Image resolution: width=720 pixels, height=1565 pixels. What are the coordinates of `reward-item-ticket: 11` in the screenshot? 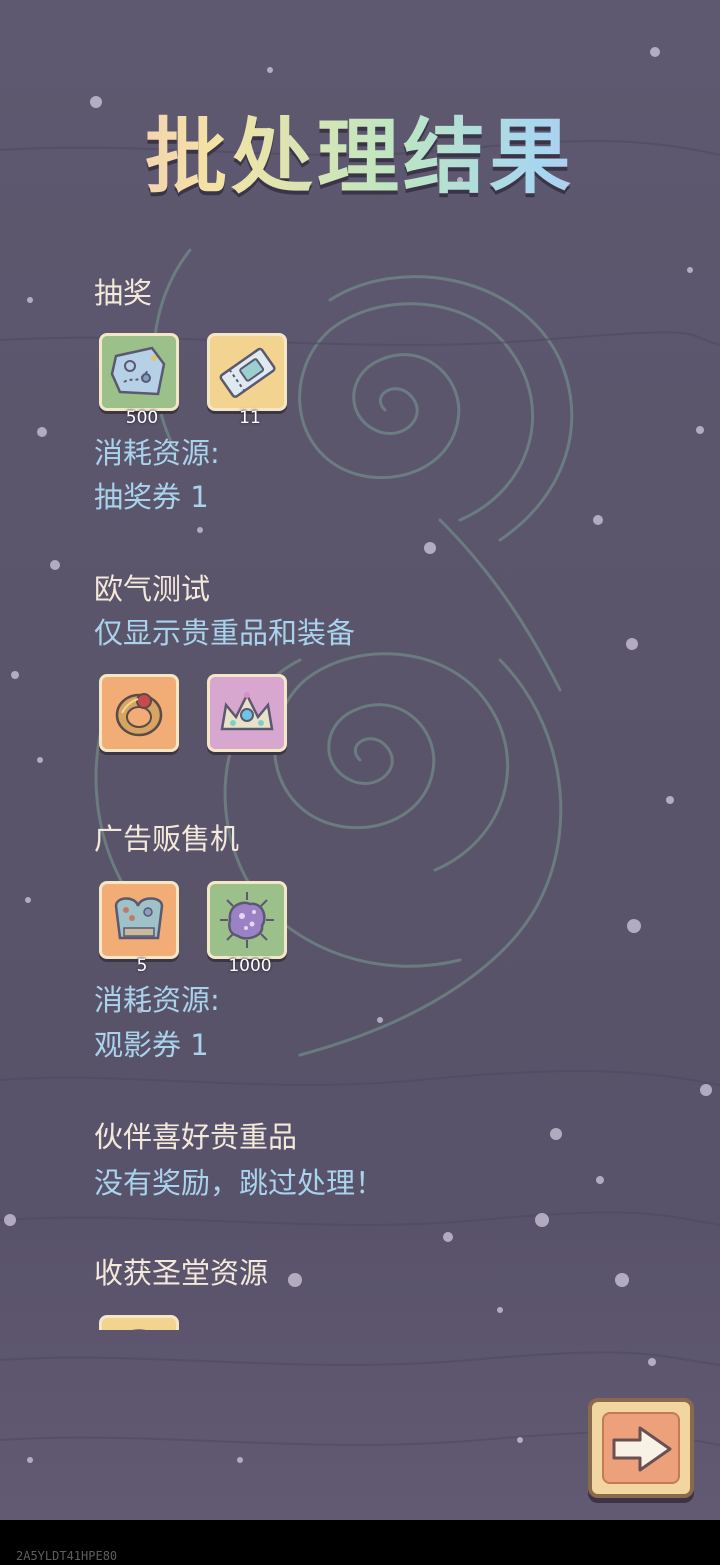 It's located at (247, 380).